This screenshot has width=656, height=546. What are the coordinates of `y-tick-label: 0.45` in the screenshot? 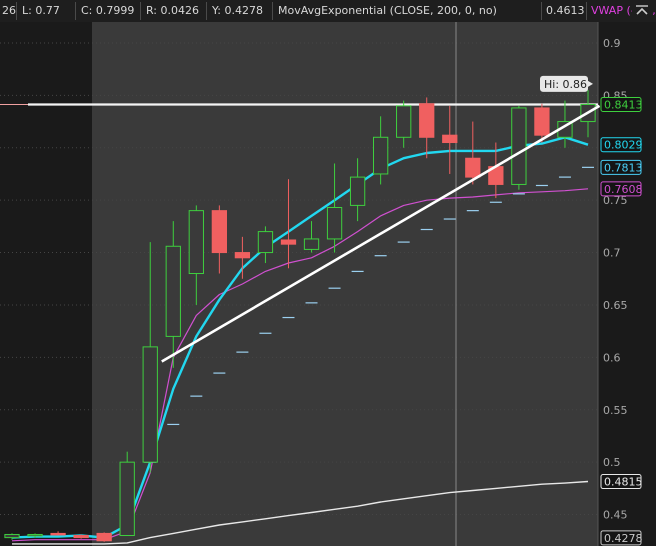 It's located at (615, 515).